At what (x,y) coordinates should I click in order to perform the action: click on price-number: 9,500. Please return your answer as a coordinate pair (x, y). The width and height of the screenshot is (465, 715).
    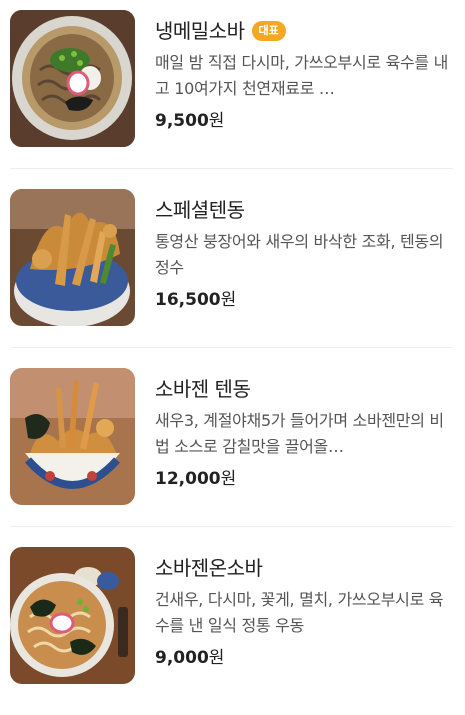
    Looking at the image, I should click on (182, 121).